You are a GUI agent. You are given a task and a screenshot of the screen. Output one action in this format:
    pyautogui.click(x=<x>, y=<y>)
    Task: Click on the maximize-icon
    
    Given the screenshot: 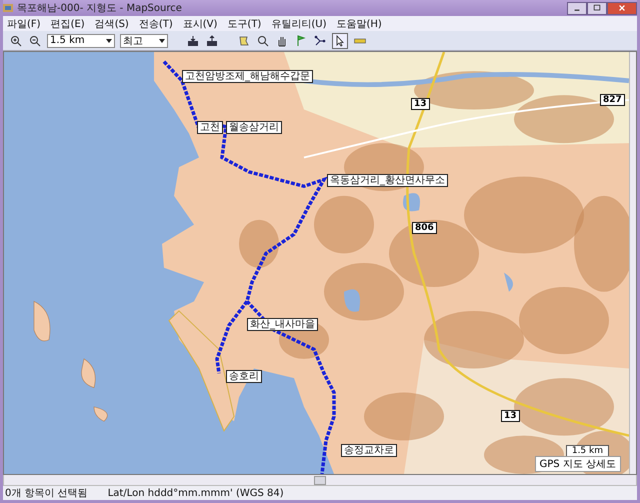 What is the action you would take?
    pyautogui.click(x=597, y=8)
    